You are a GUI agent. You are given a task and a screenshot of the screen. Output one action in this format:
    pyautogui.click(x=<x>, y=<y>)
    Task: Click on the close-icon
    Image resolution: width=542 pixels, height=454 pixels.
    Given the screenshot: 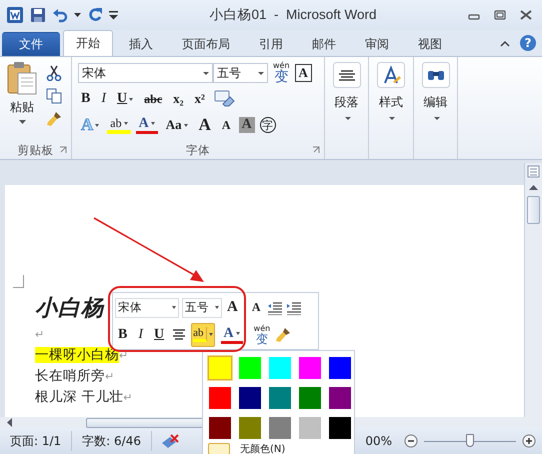 What is the action you would take?
    pyautogui.click(x=526, y=15)
    